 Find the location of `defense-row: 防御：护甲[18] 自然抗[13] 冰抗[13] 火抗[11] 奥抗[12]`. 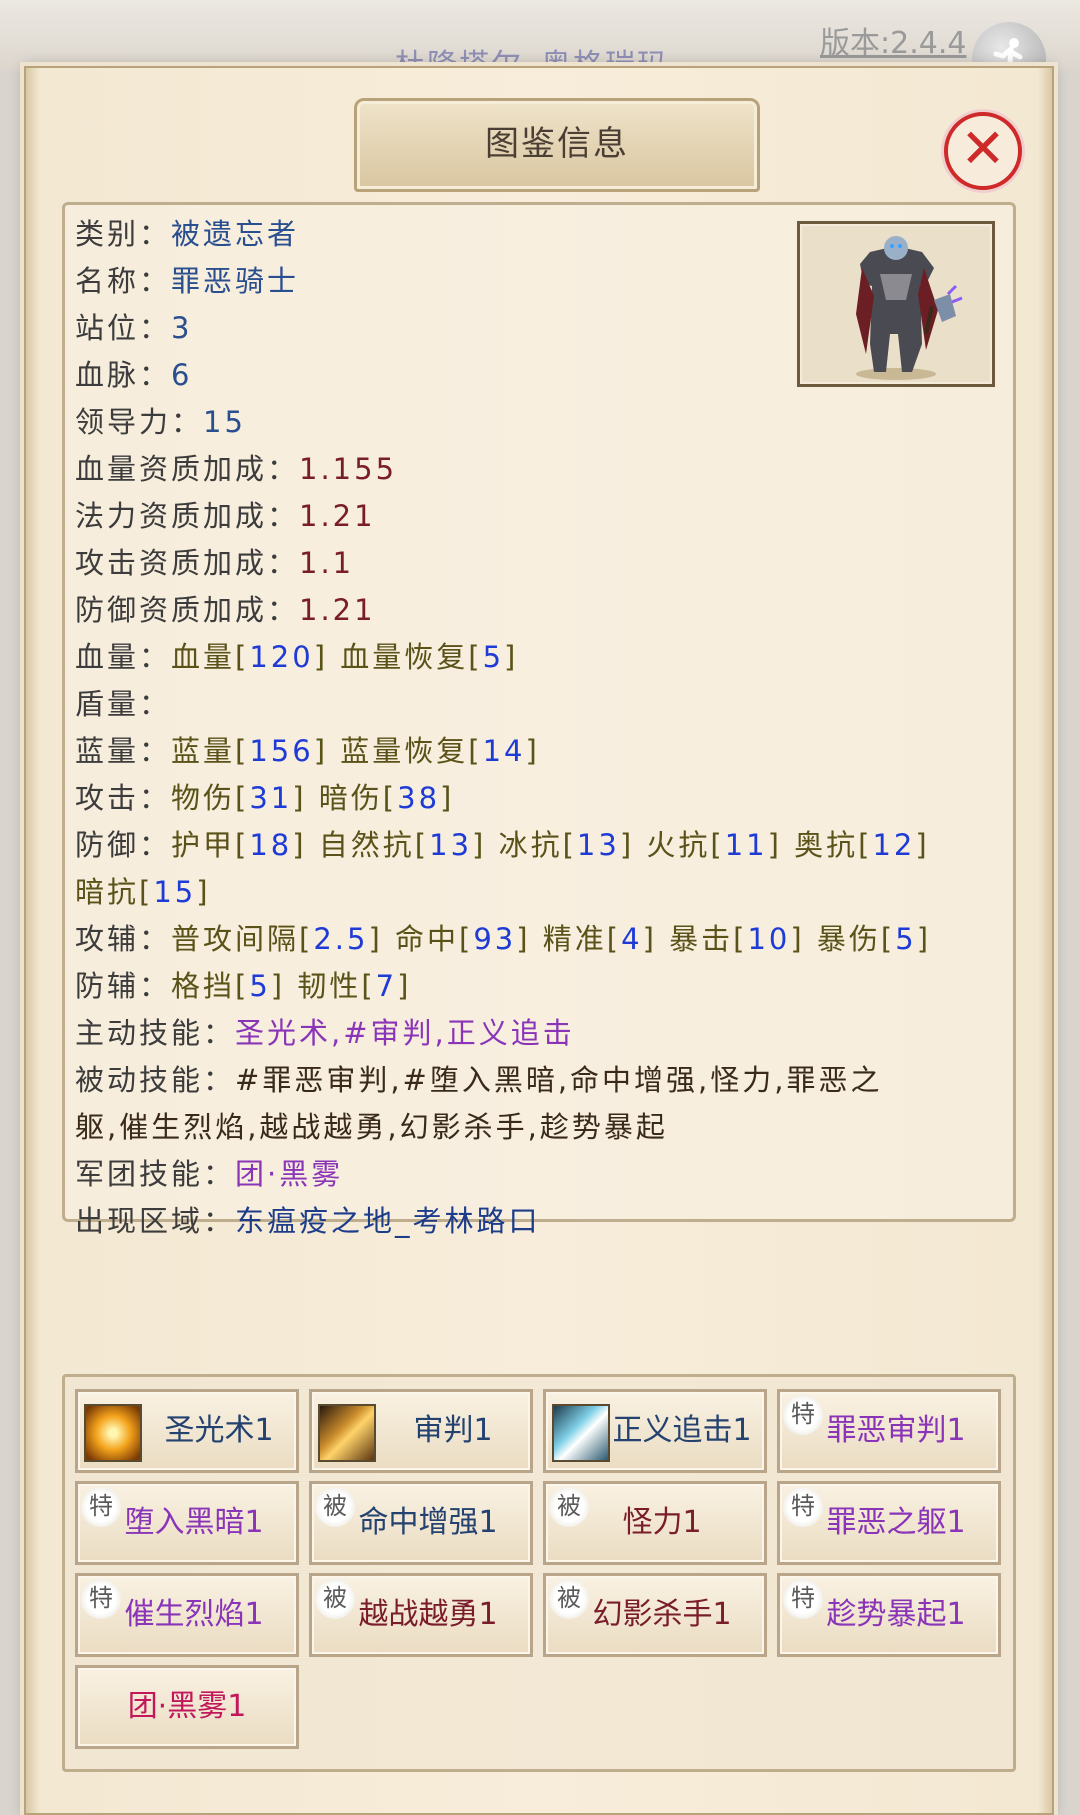

defense-row: 防御：护甲[18] 自然抗[13] 冰抗[13] 火抗[11] 奥抗[12] is located at coordinates (502, 845).